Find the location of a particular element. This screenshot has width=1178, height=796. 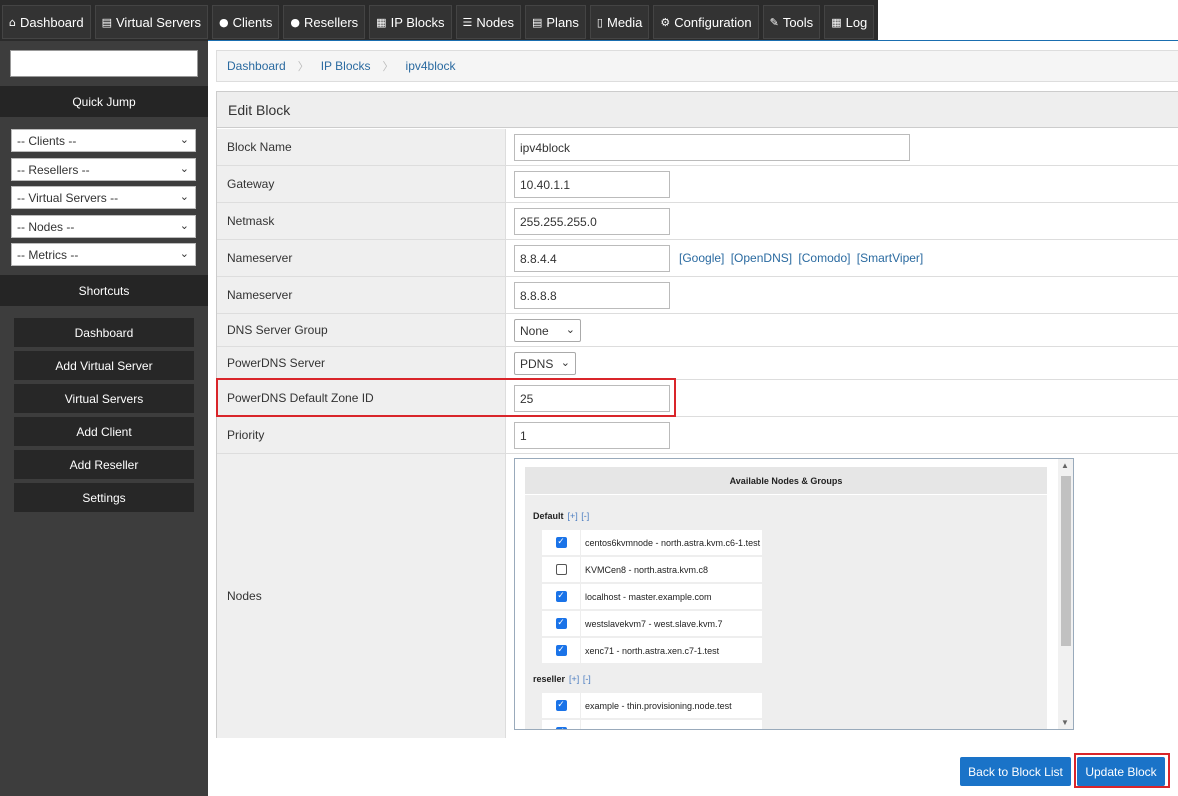

gear-icon: ⚙ is located at coordinates (665, 22).